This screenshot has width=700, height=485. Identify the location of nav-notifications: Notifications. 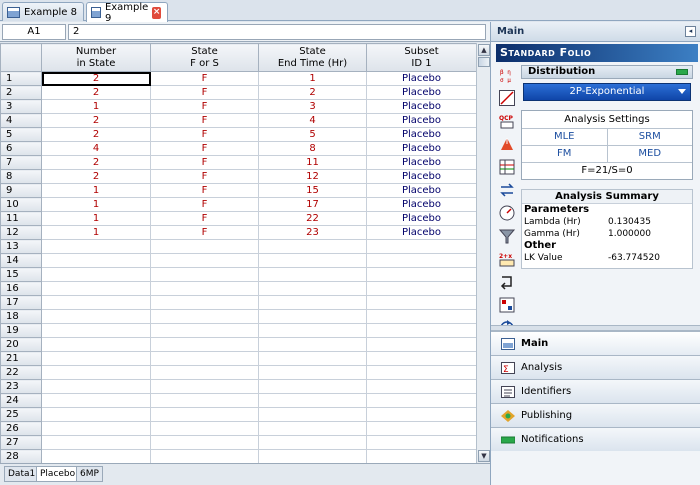
(595, 439).